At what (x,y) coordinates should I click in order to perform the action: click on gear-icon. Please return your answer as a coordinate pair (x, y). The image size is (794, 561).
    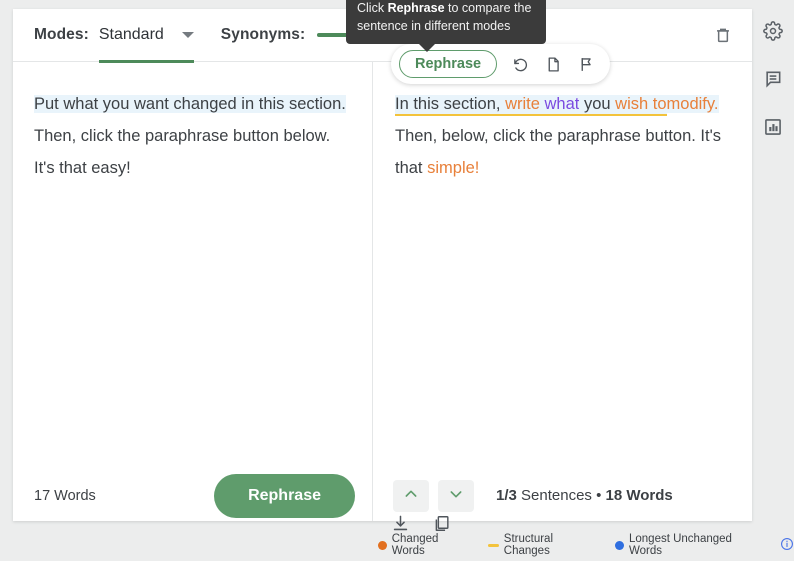
    Looking at the image, I should click on (773, 31).